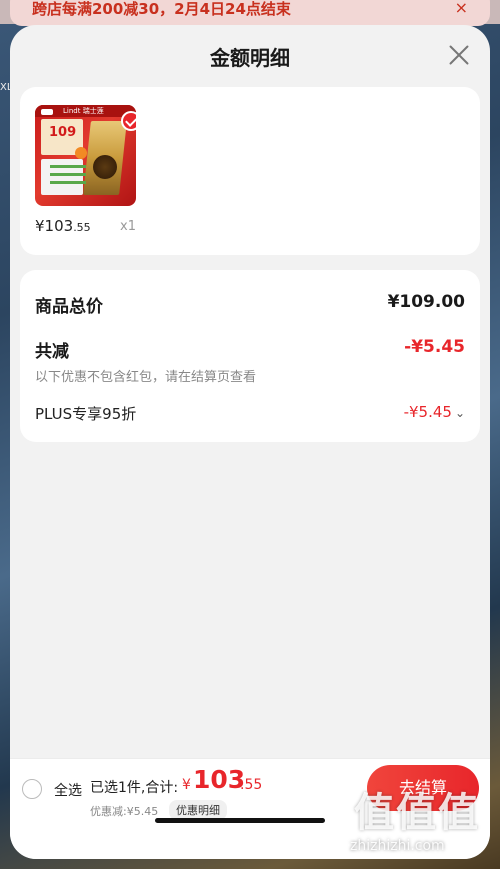 The height and width of the screenshot is (869, 500). I want to click on sheet-header: 金额明细, so click(250, 56).